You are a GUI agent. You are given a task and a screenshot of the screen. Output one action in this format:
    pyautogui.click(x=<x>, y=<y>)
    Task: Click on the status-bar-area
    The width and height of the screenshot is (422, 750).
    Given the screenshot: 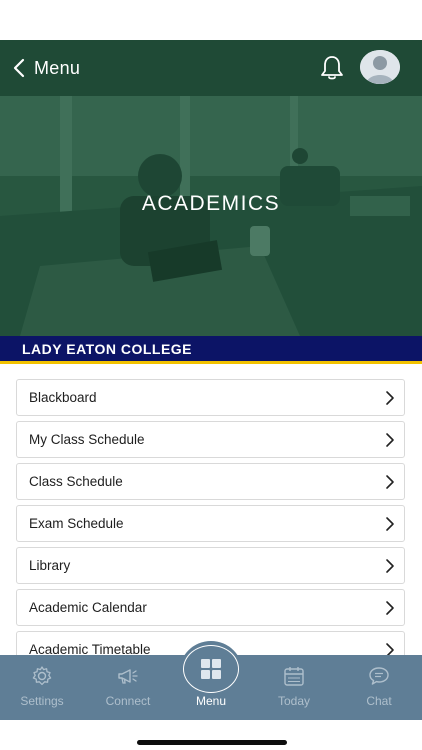 What is the action you would take?
    pyautogui.click(x=211, y=20)
    